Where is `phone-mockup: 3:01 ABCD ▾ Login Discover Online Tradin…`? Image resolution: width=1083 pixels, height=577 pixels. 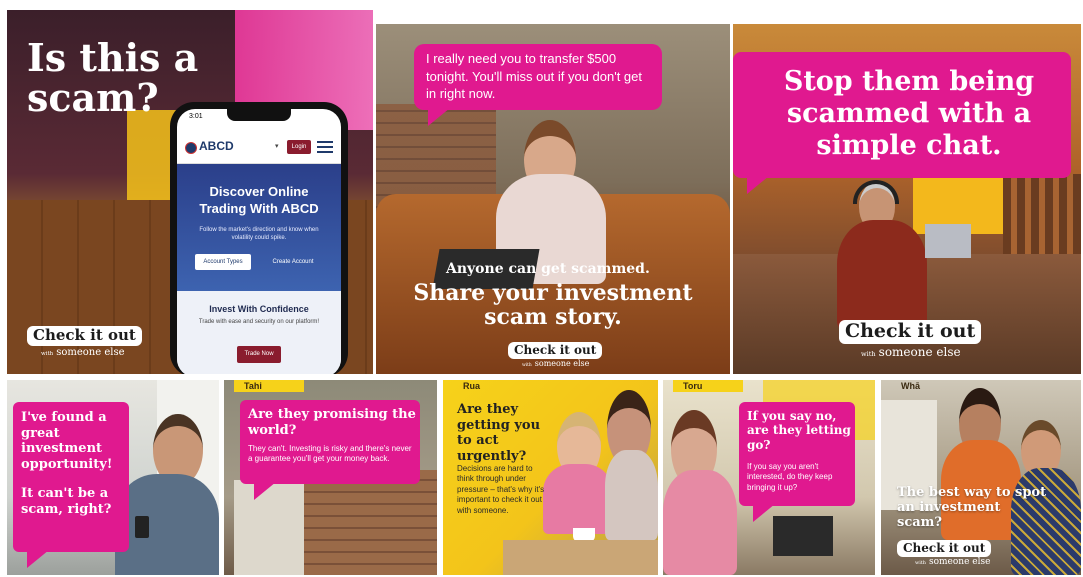 phone-mockup: 3:01 ABCD ▾ Login Discover Online Tradin… is located at coordinates (259, 238).